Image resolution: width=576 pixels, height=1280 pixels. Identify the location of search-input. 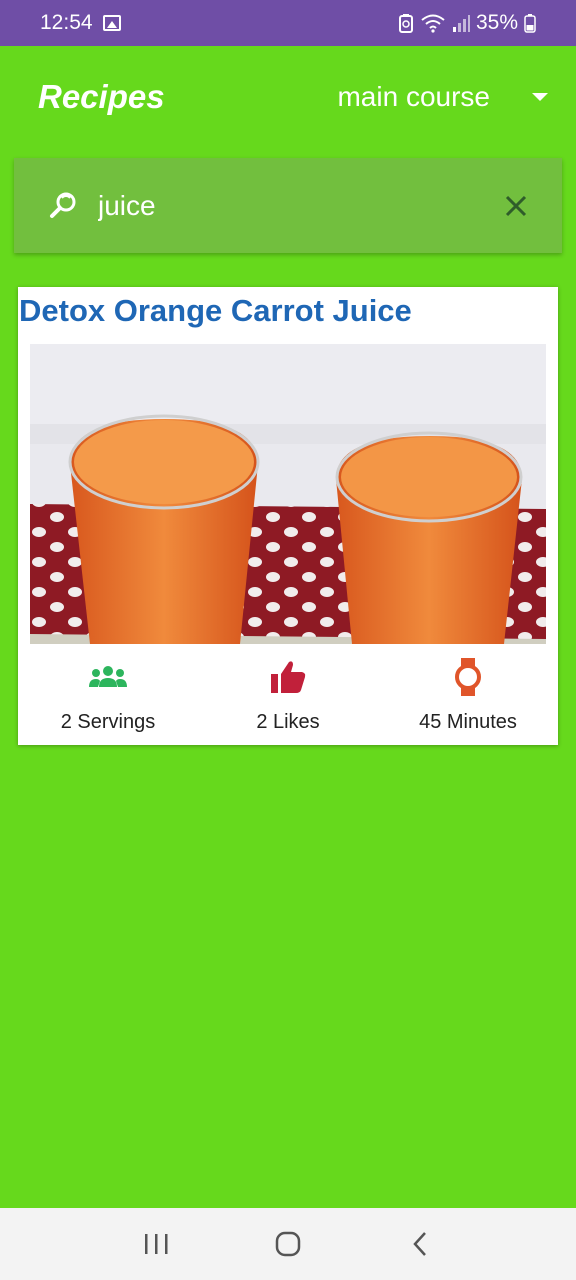
(299, 205).